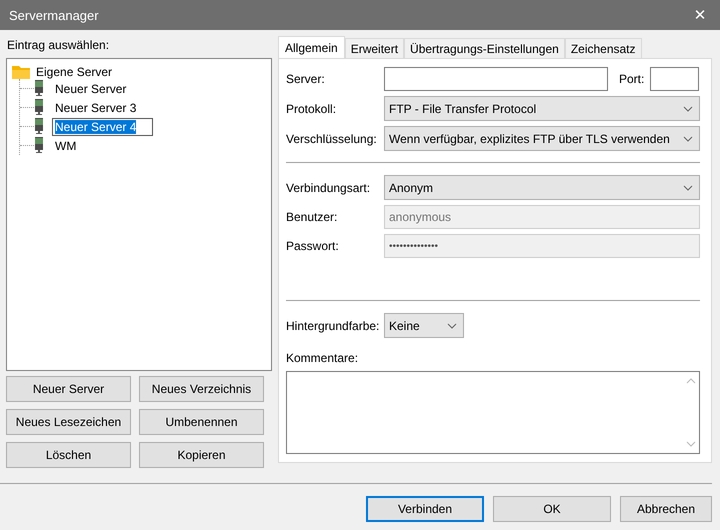 Image resolution: width=720 pixels, height=530 pixels. I want to click on tree-item: WM, so click(66, 145).